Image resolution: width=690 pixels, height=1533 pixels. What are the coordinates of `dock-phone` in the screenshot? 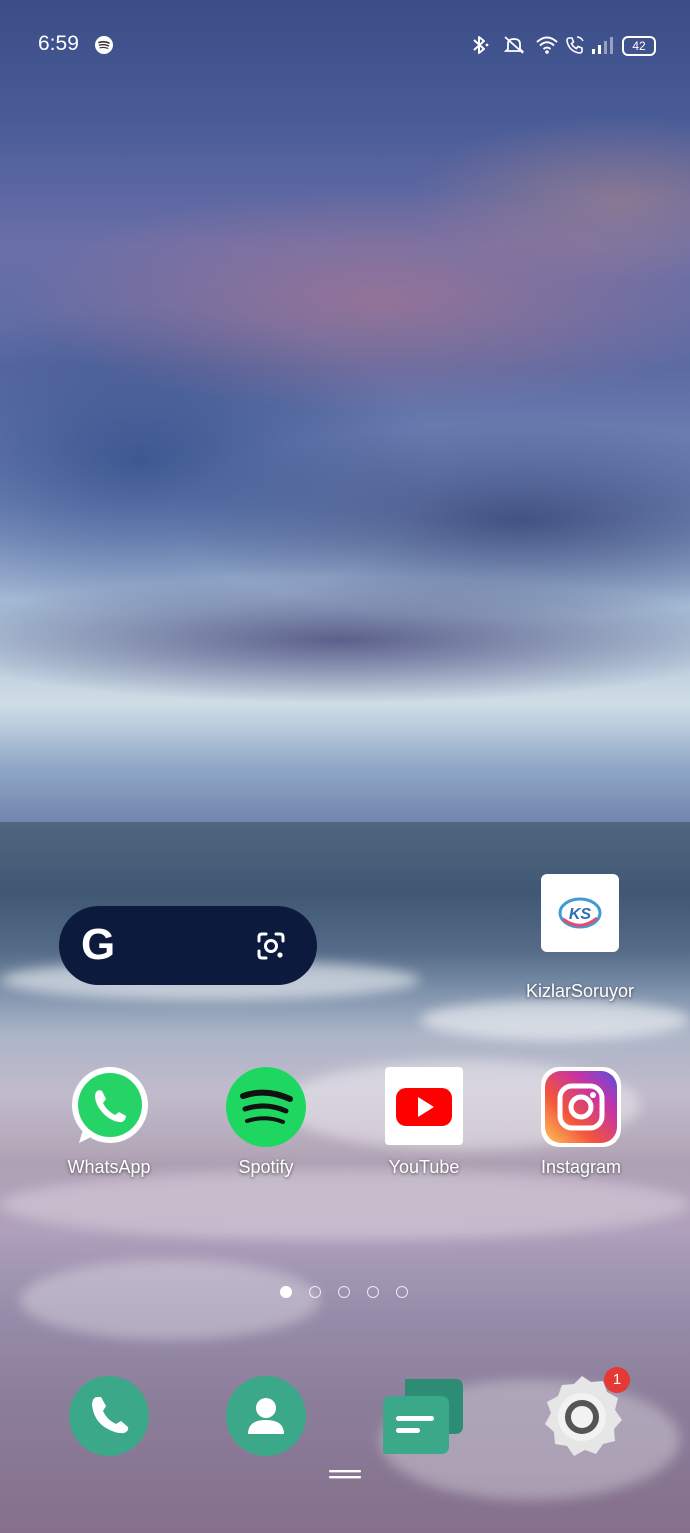 It's located at (109, 1416).